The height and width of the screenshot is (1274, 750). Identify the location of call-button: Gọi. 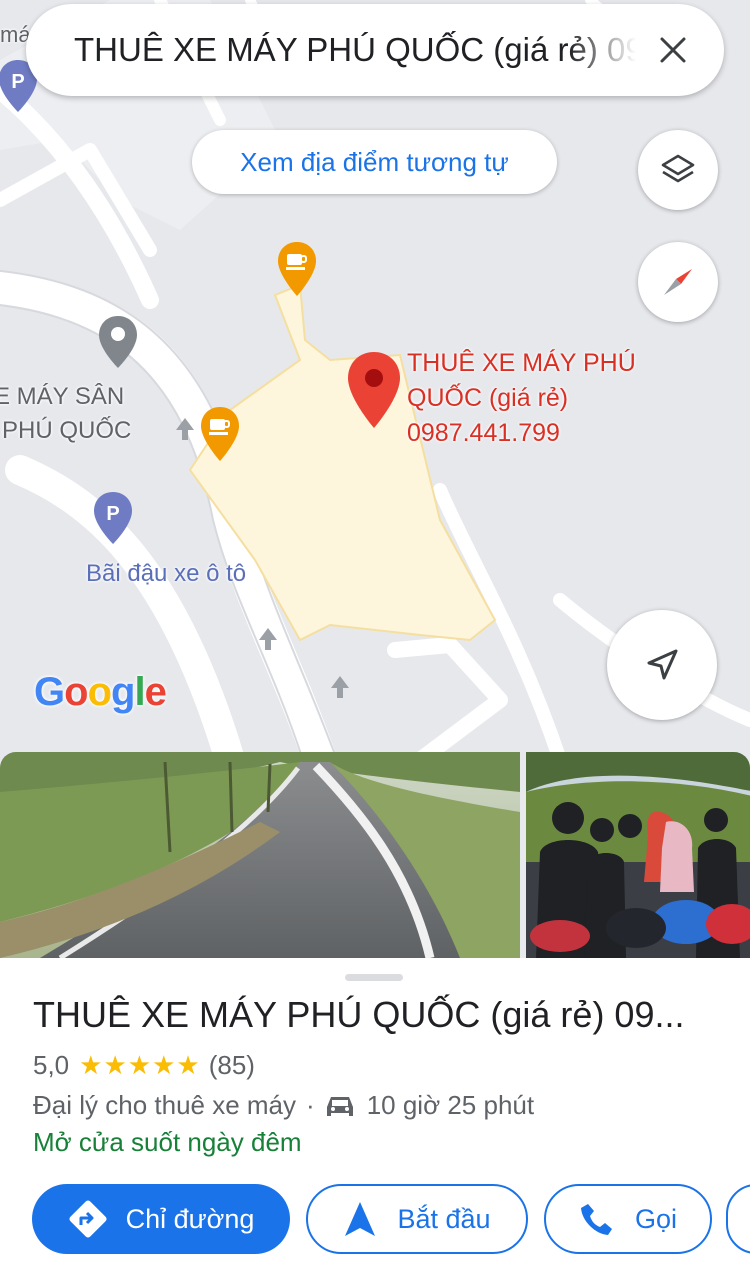
(628, 1219).